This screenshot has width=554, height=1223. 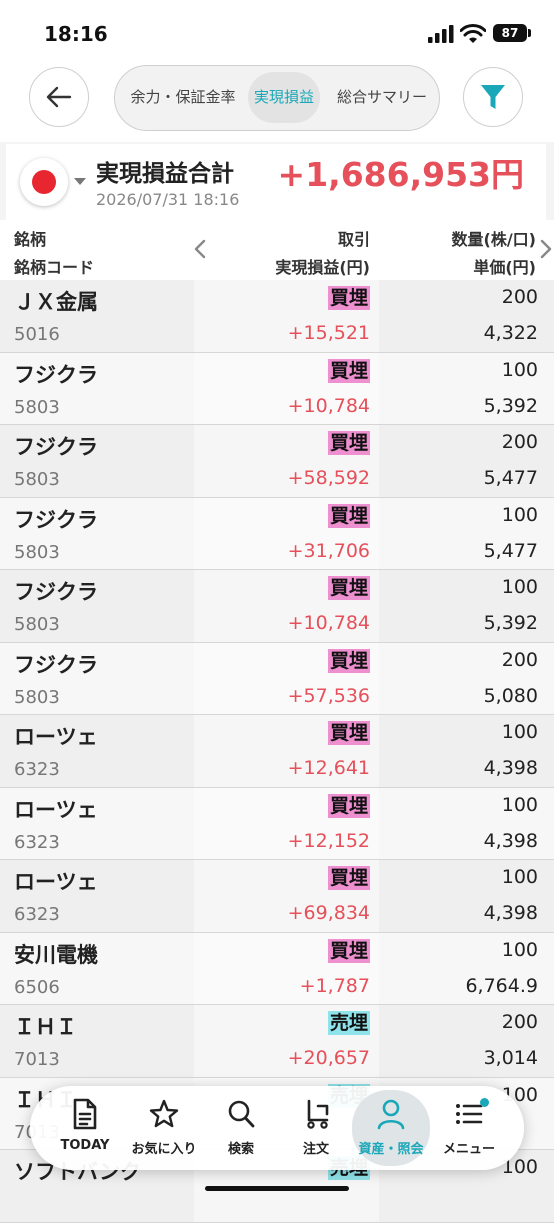 What do you see at coordinates (391, 1114) in the screenshot?
I see `person-icon` at bounding box center [391, 1114].